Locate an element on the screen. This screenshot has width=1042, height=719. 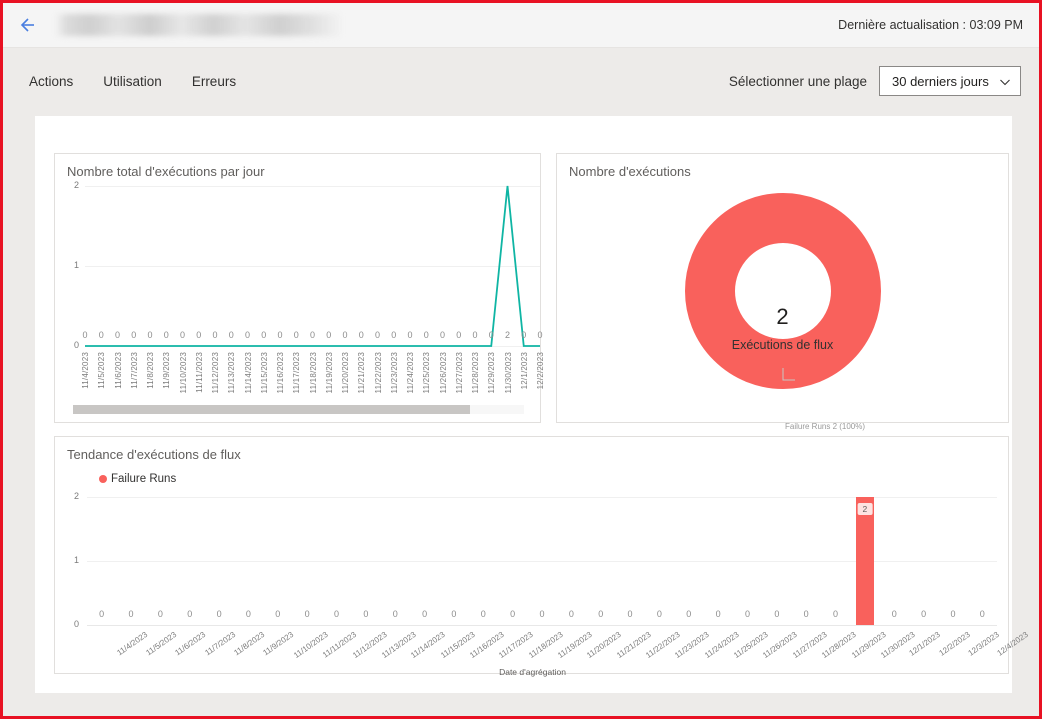
x-axis-tick-label: 11/30/2023 is located at coordinates (508, 373).